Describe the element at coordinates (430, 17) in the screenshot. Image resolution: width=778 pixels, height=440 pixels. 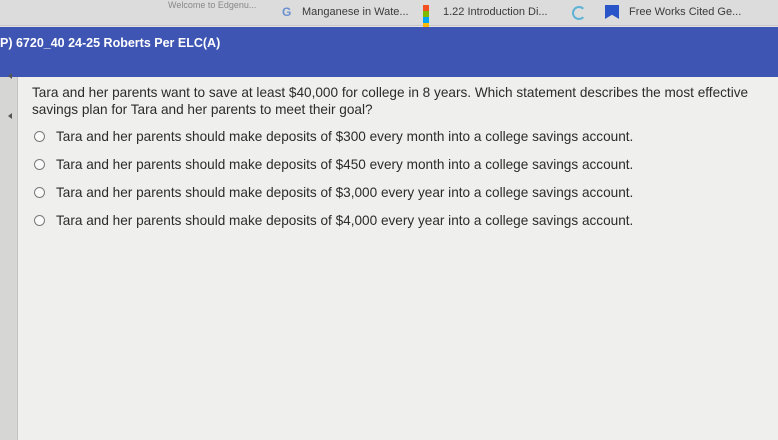
I see `microsoft-icon` at that location.